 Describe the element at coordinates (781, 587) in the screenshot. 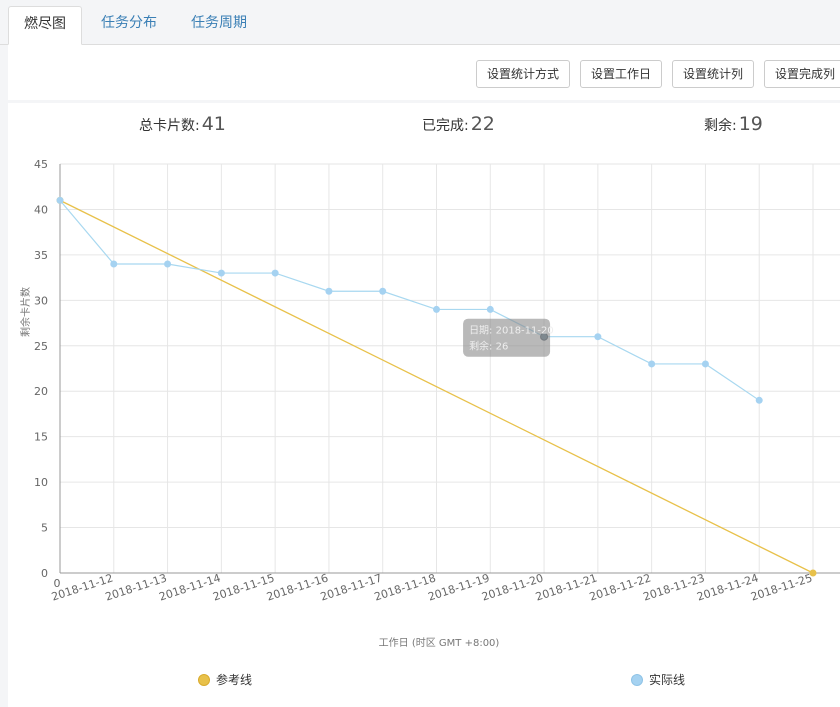

I see `x-tick-label: 2018-11-25` at that location.